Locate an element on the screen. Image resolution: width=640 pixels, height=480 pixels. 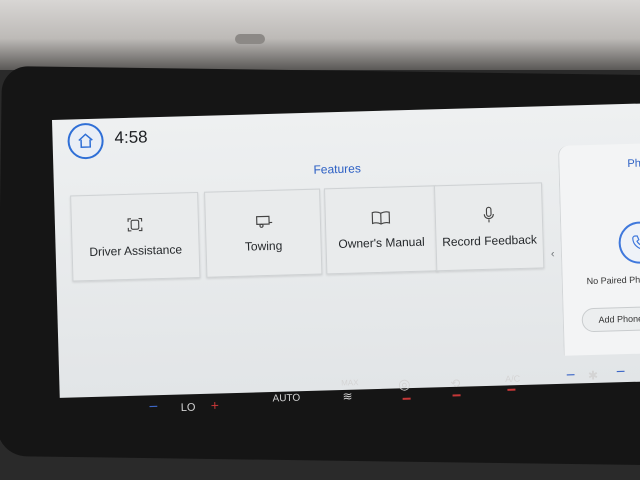
temp-up-button: + is located at coordinates (215, 405).